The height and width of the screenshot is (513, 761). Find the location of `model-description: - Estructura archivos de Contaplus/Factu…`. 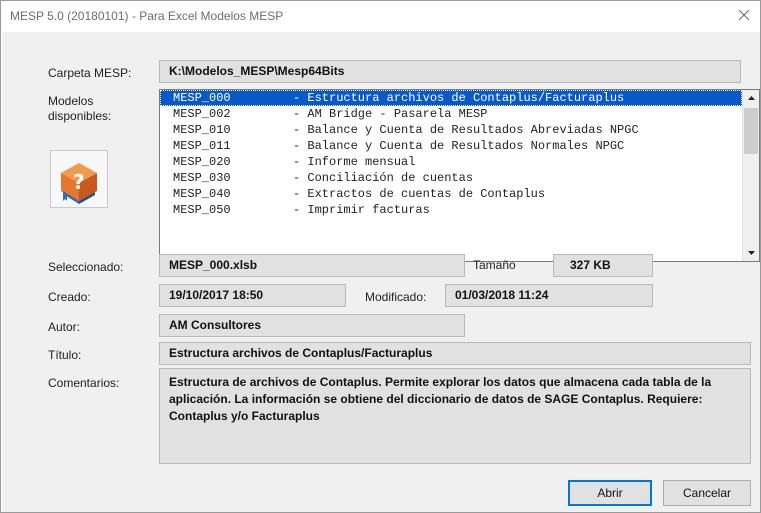

model-description: - Estructura archivos de Contaplus/Factu… is located at coordinates (459, 98).